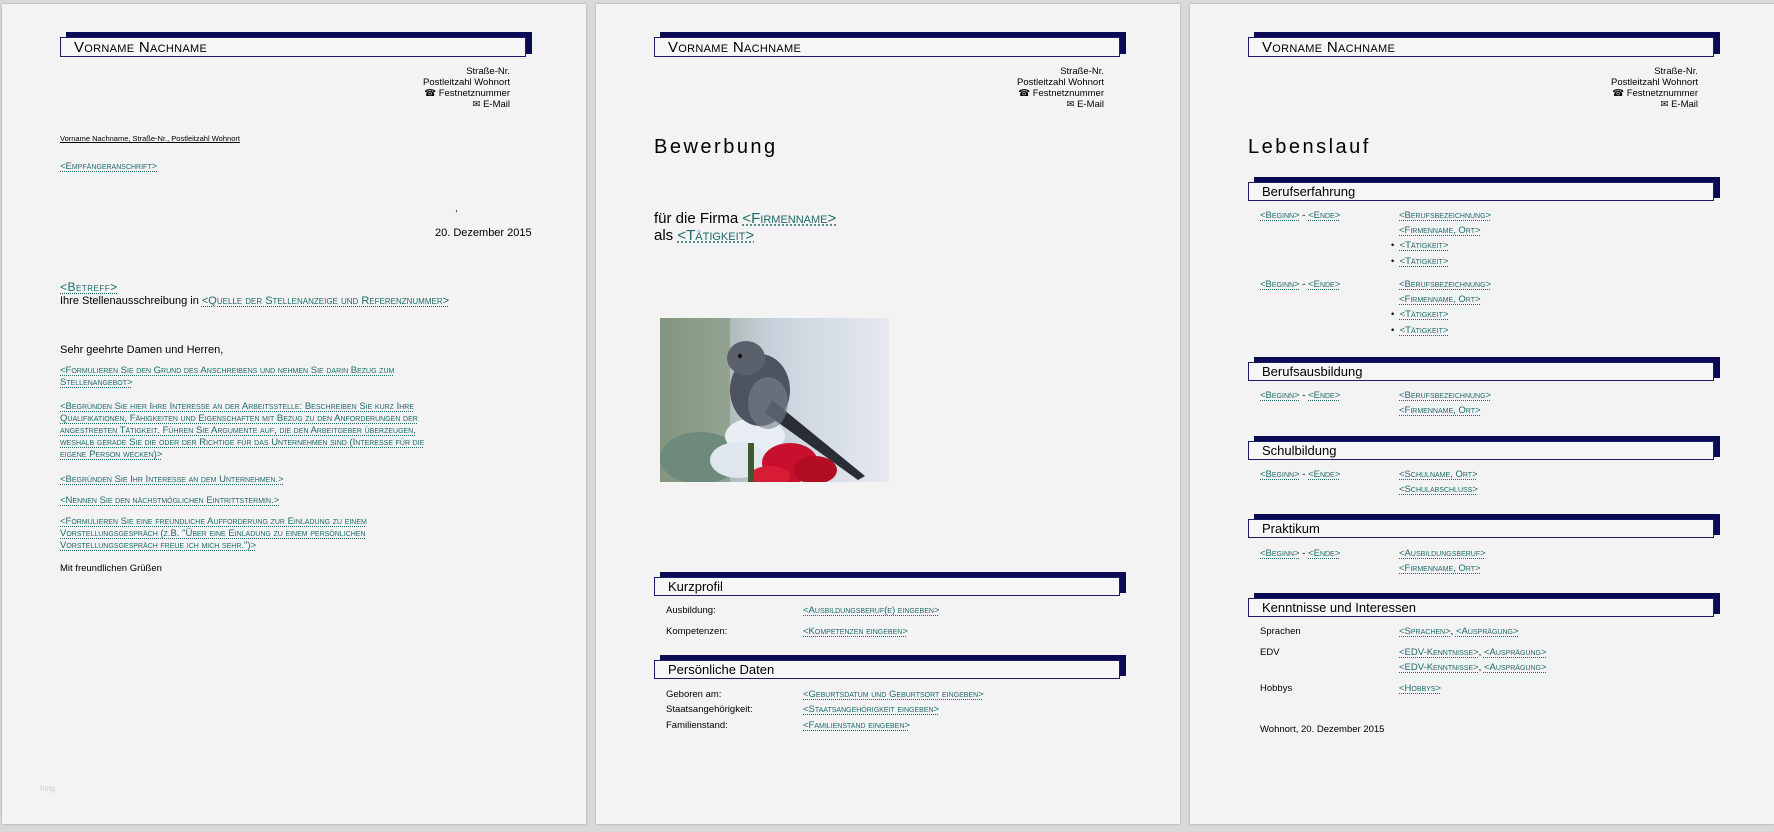 The height and width of the screenshot is (832, 1774). Describe the element at coordinates (1276, 688) in the screenshot. I see `hobbies-label: Hobbys` at that location.